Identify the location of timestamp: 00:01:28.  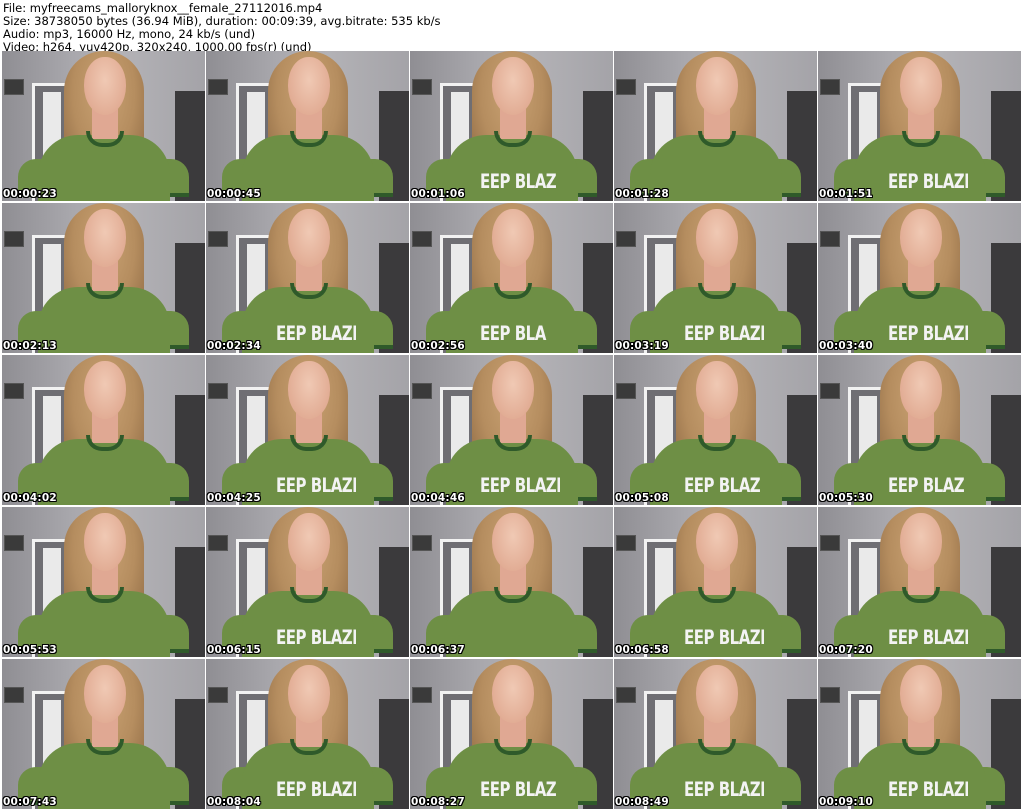
(642, 194).